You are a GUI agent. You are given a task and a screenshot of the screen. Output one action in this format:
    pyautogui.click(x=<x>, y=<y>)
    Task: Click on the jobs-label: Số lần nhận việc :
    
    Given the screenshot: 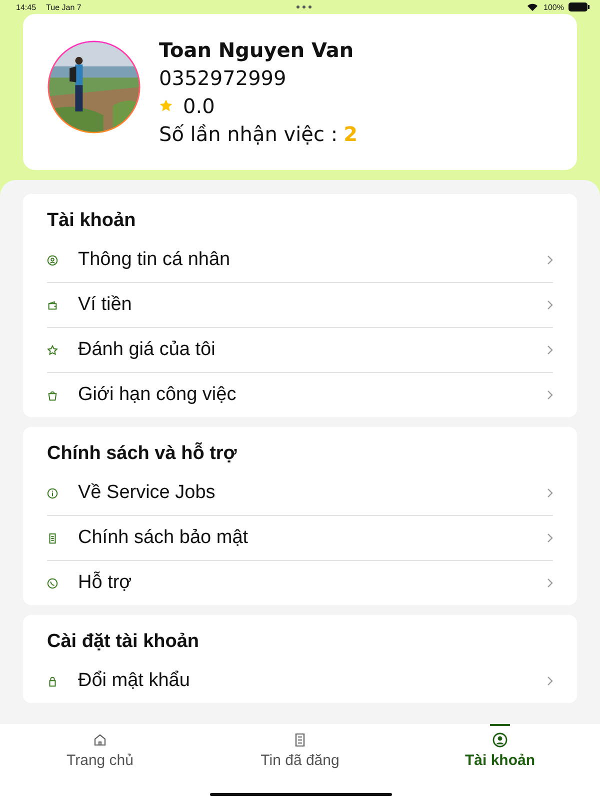 What is the action you would take?
    pyautogui.click(x=248, y=134)
    